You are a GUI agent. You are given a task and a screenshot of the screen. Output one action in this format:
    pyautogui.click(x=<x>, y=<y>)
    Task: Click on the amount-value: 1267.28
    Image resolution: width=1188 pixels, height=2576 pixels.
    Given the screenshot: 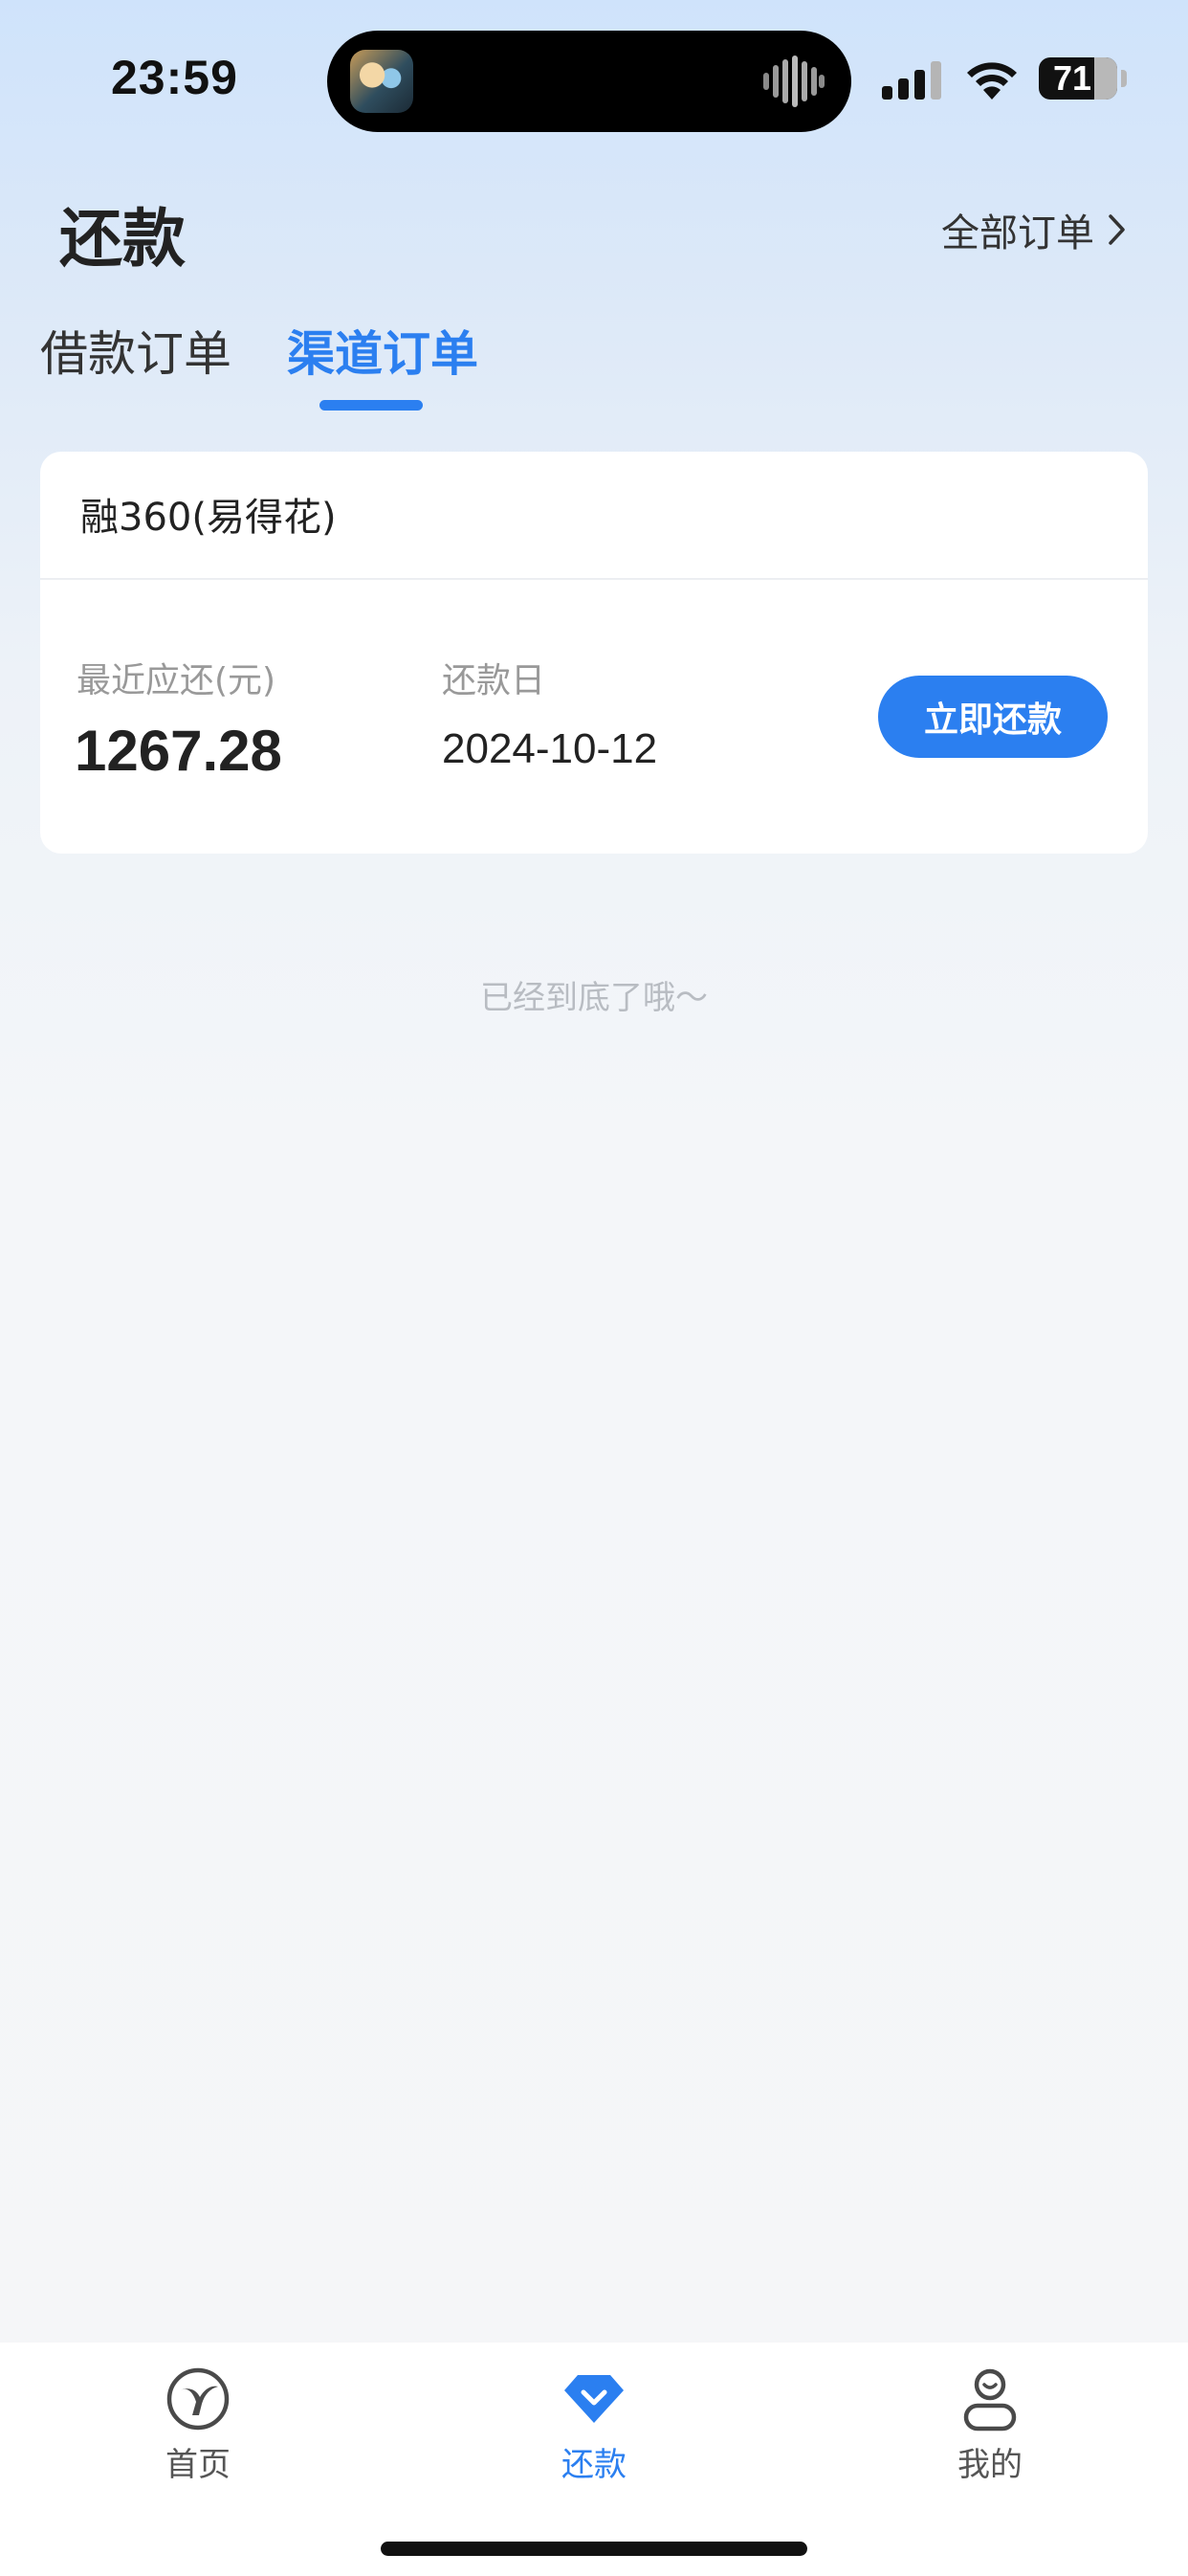 What is the action you would take?
    pyautogui.click(x=178, y=751)
    